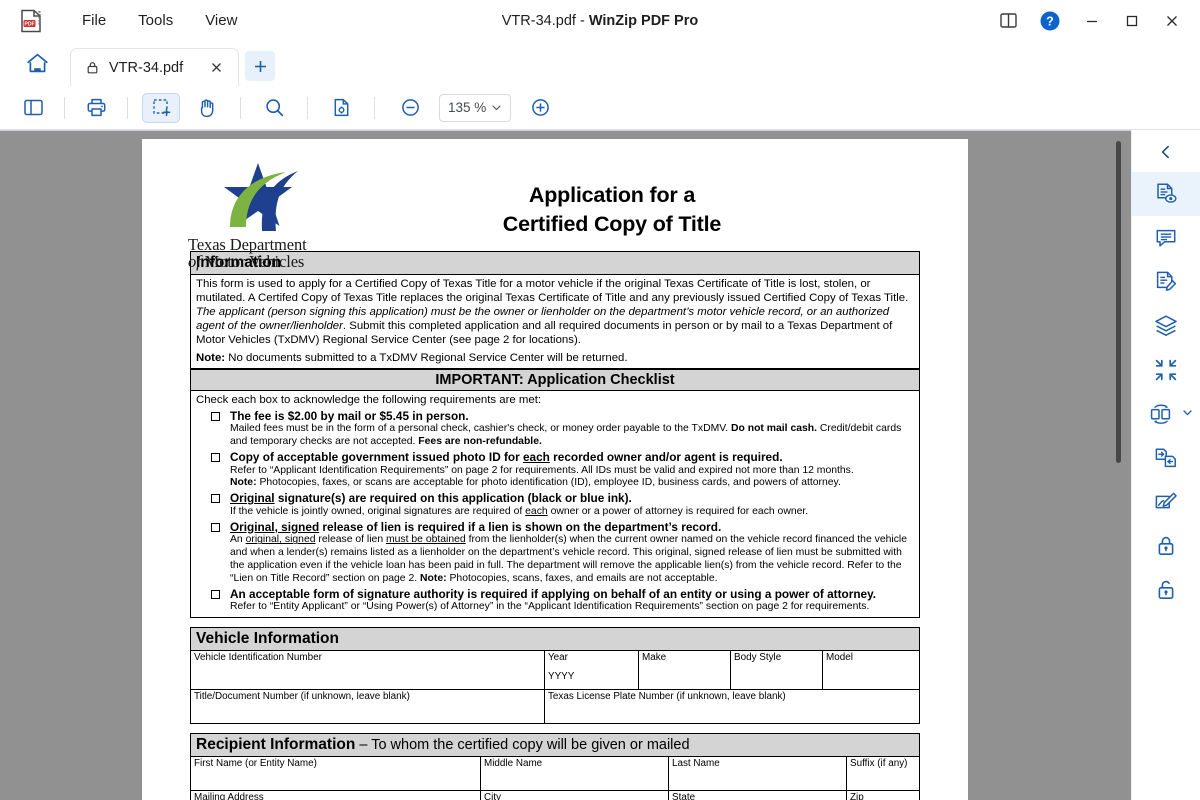 The height and width of the screenshot is (800, 1200). Describe the element at coordinates (883, 773) in the screenshot. I see `field-suffix: Suffix (if any)` at that location.